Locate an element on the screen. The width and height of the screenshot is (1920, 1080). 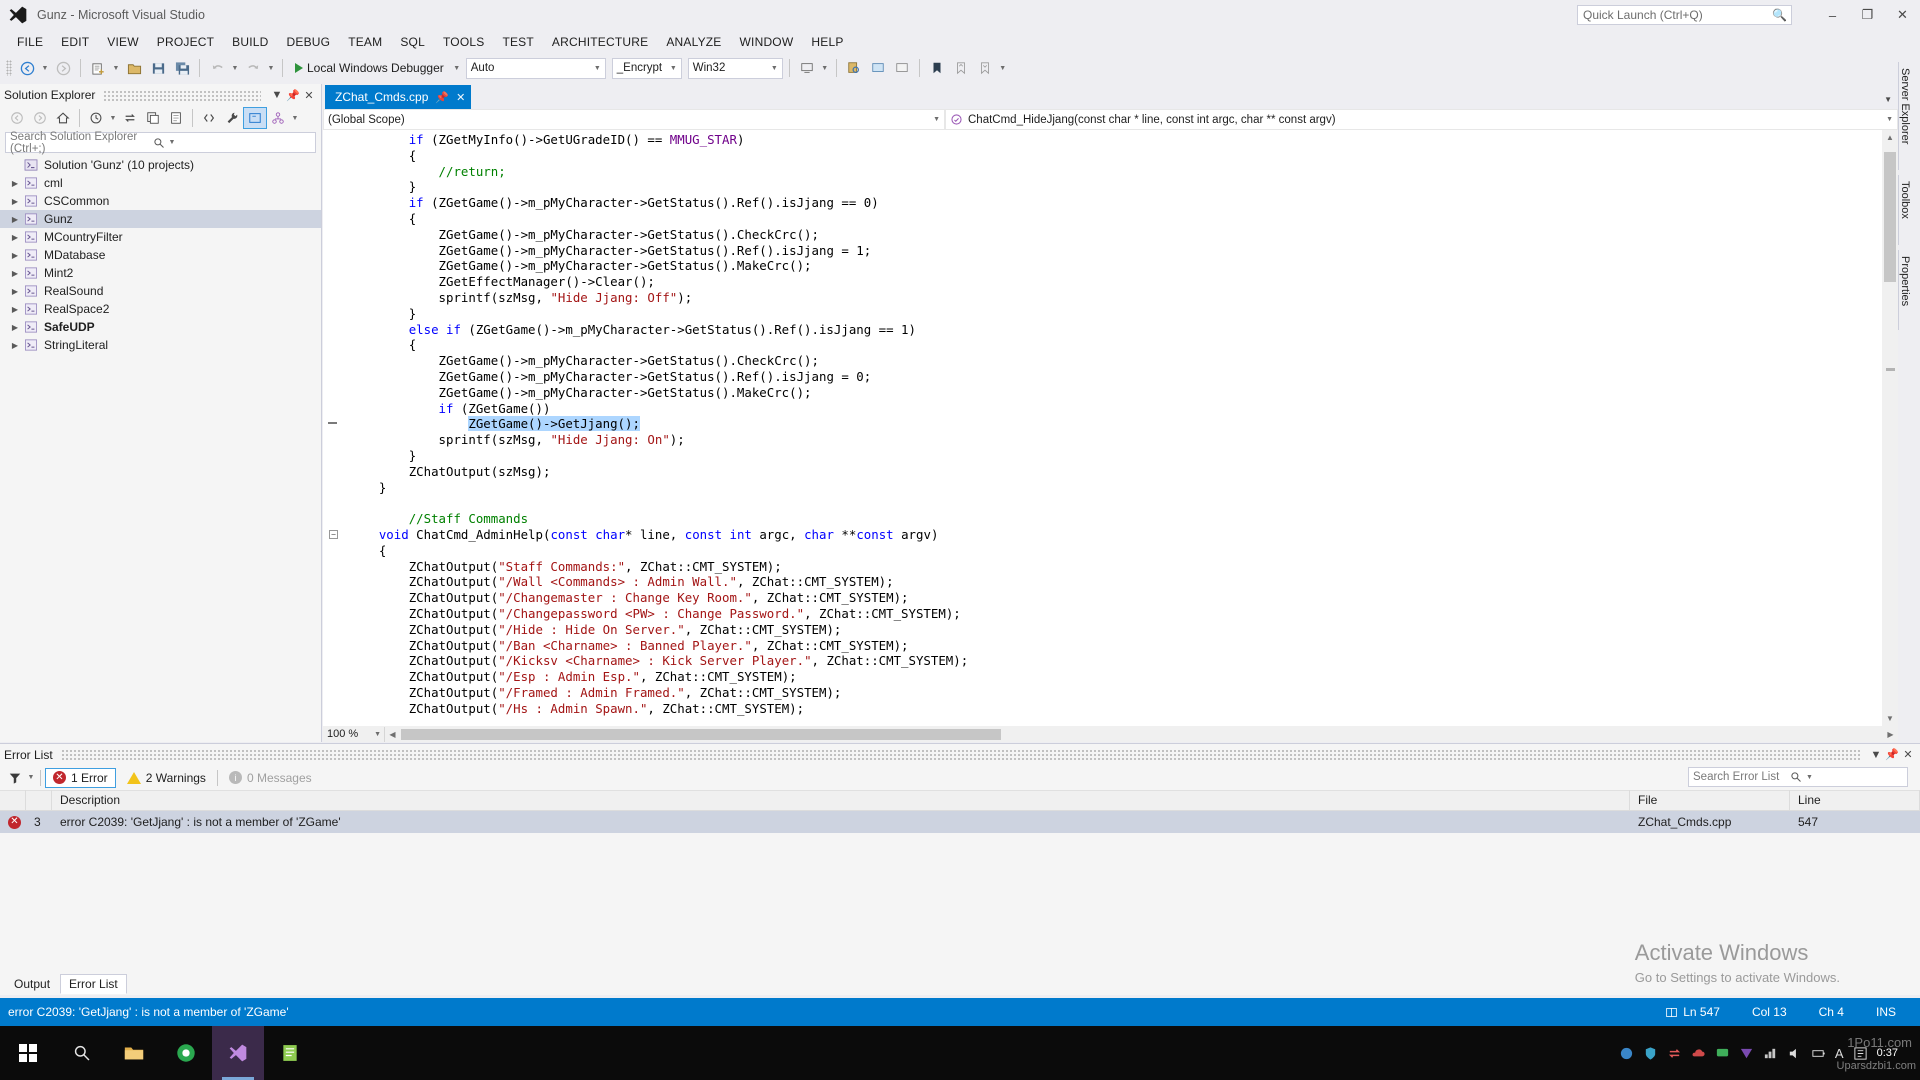
solution-explorer-view-icon is located at coordinates (255, 118).